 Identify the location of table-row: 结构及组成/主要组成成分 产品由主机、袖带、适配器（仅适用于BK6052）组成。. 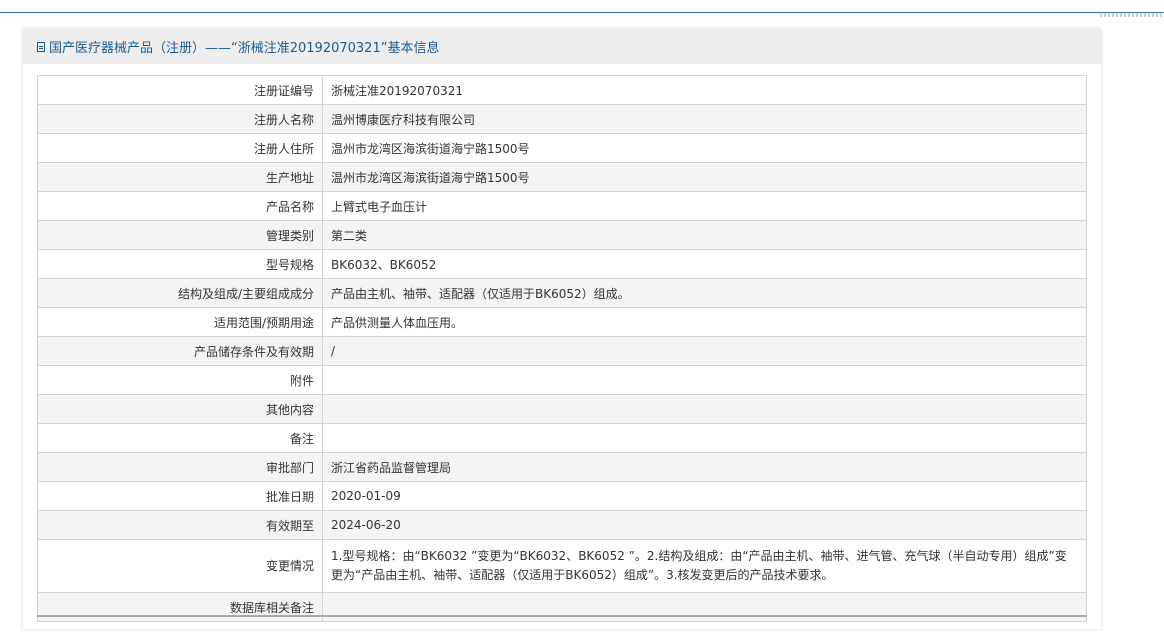
(562, 293).